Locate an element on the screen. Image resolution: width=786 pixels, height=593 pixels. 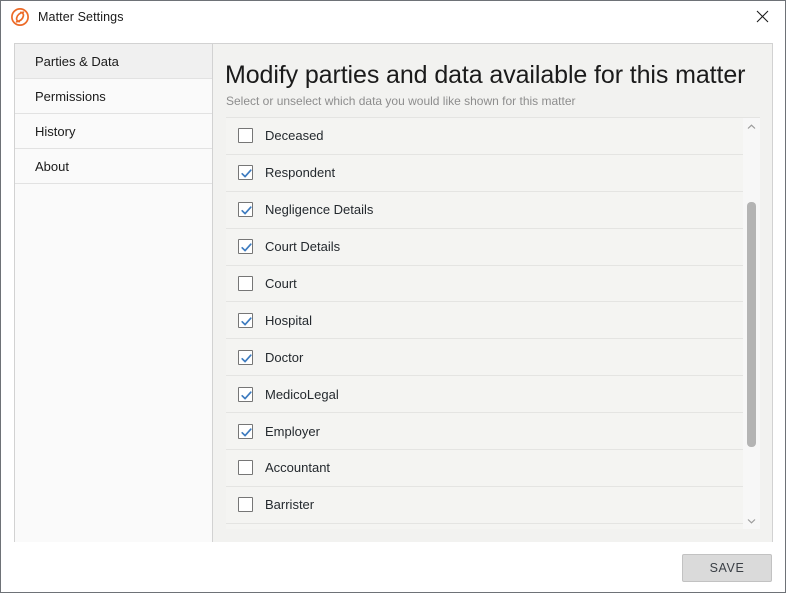
scroll-up-button is located at coordinates (751, 126).